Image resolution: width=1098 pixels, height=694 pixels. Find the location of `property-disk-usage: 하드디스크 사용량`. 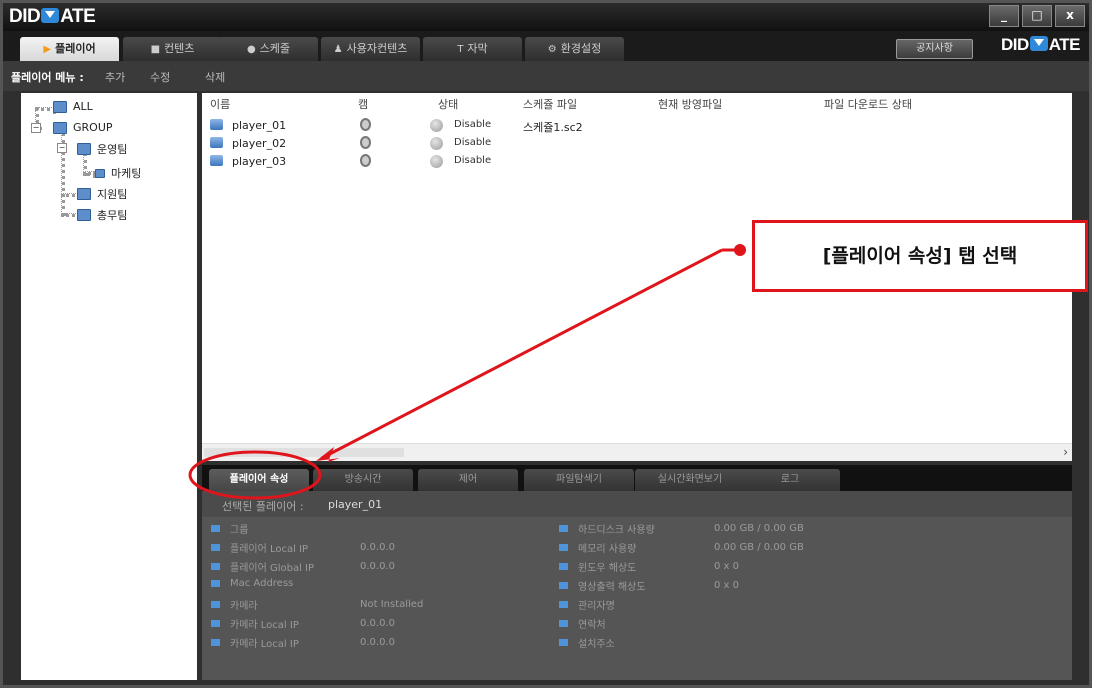

property-disk-usage: 하드디스크 사용량 is located at coordinates (607, 528).